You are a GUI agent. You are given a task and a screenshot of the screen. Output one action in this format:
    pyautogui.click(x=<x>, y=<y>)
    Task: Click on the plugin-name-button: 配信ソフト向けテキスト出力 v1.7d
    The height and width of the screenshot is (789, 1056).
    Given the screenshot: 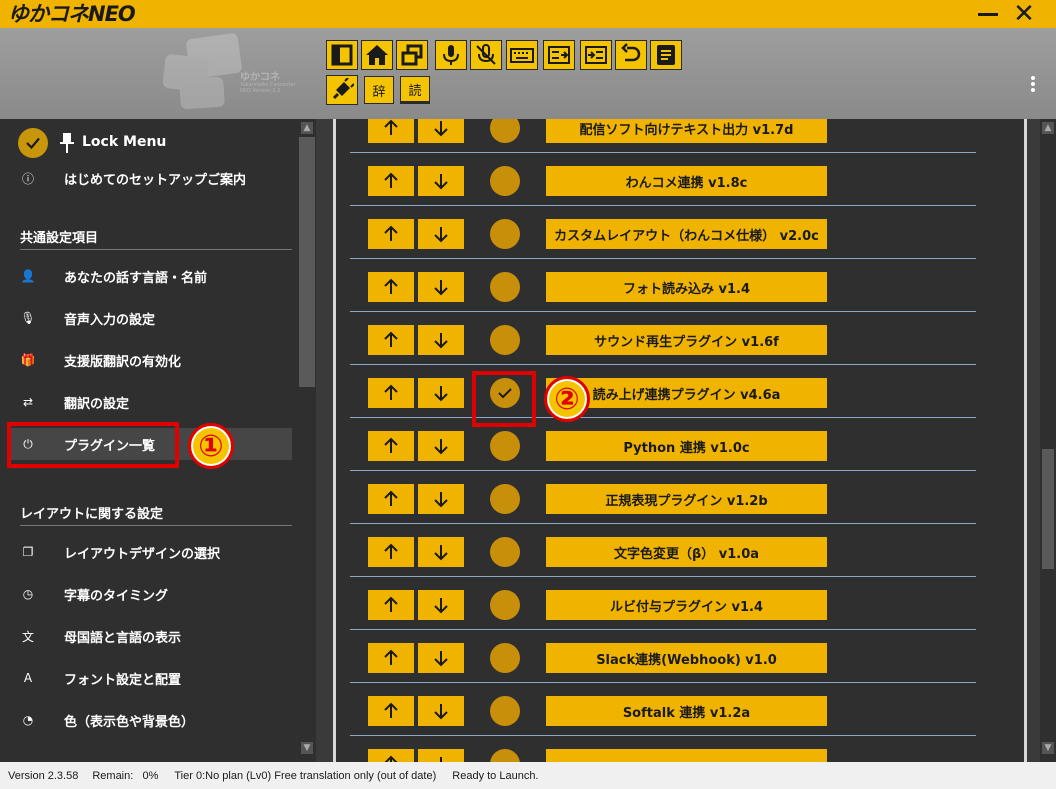 What is the action you would take?
    pyautogui.click(x=686, y=131)
    